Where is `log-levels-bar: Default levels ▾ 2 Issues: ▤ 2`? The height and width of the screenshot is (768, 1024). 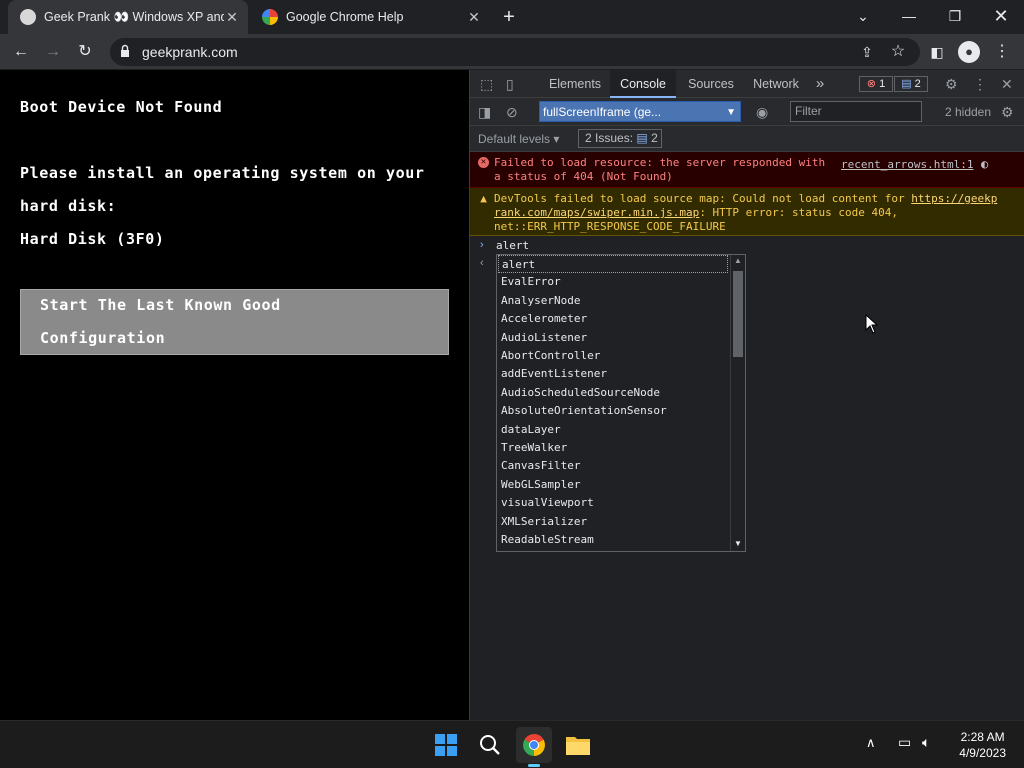 log-levels-bar: Default levels ▾ 2 Issues: ▤ 2 is located at coordinates (747, 139).